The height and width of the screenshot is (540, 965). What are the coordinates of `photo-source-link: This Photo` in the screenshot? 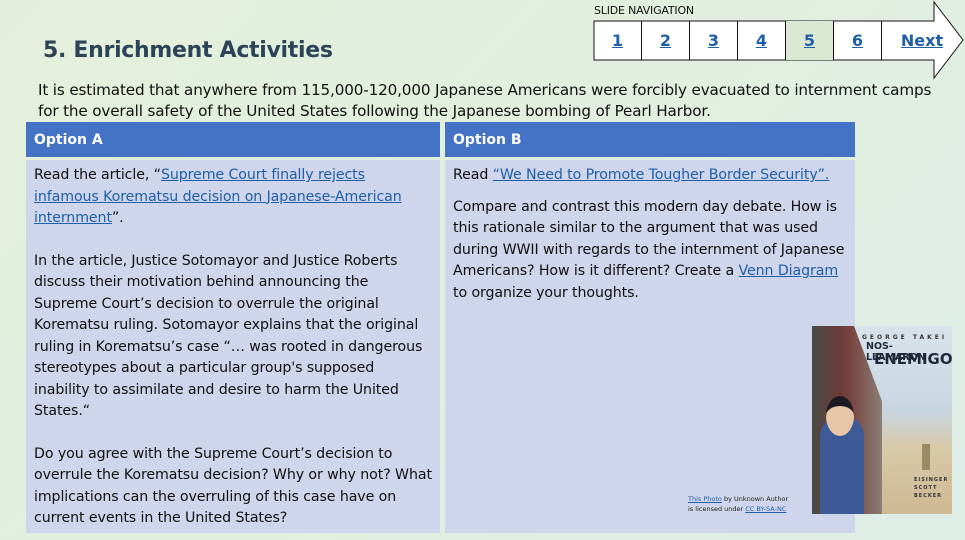 It's located at (705, 499).